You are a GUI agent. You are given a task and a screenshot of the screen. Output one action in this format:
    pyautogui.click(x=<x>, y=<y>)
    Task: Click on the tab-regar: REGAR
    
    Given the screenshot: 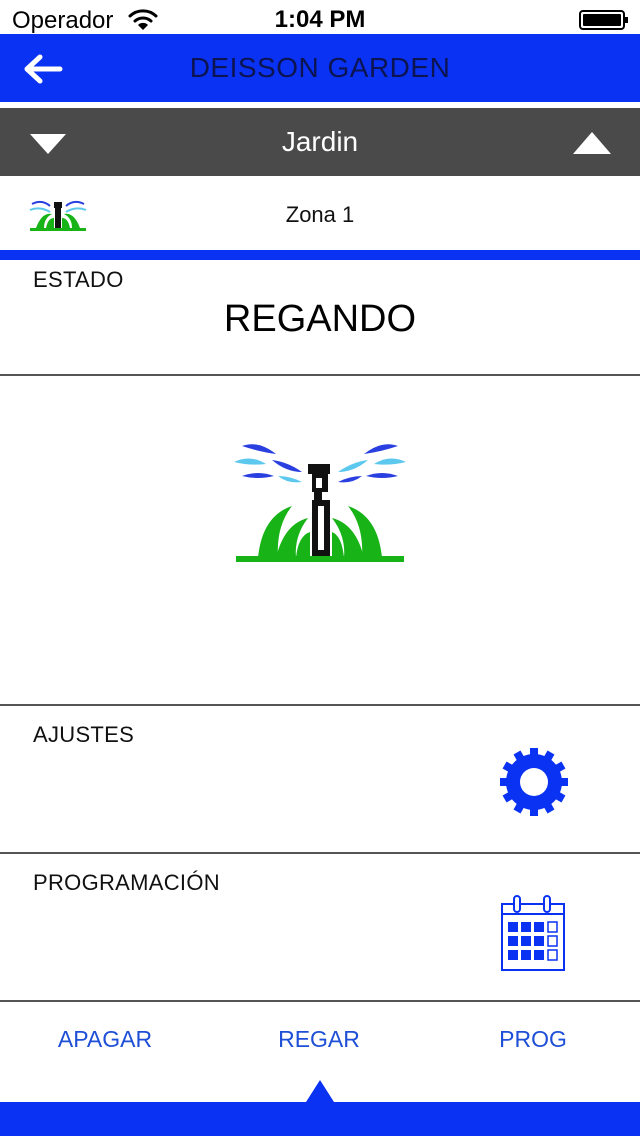 What is the action you would take?
    pyautogui.click(x=319, y=1039)
    